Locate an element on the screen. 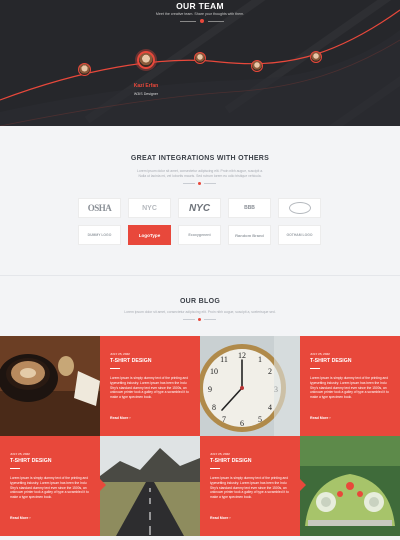 The height and width of the screenshot is (540, 400). svg-text: 9 is located at coordinates (210, 389).